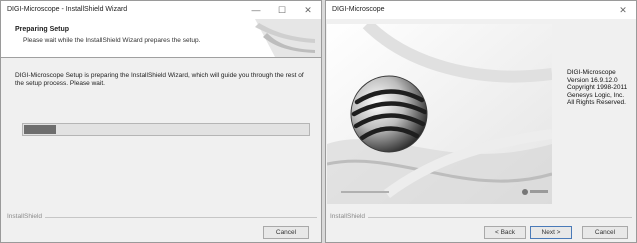 The height and width of the screenshot is (243, 637). Describe the element at coordinates (592, 80) in the screenshot. I see `info-version: Version 16.9.12.0` at that location.